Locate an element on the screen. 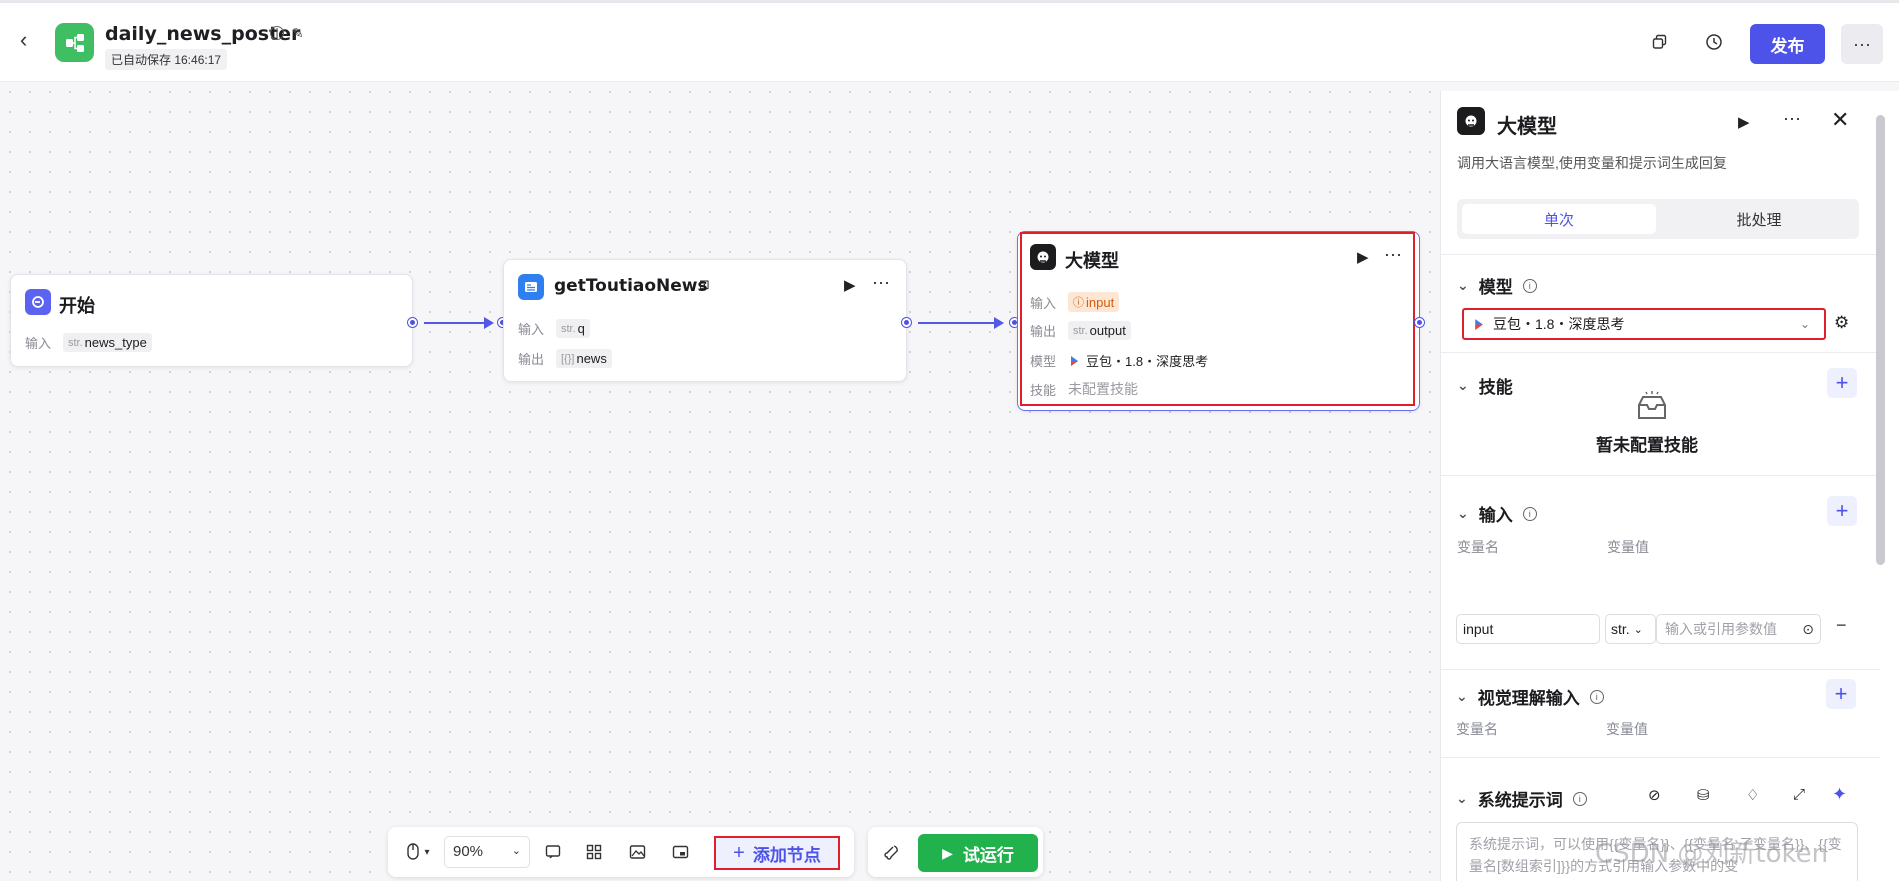  mouse-mode-icon: ▾ is located at coordinates (418, 852).